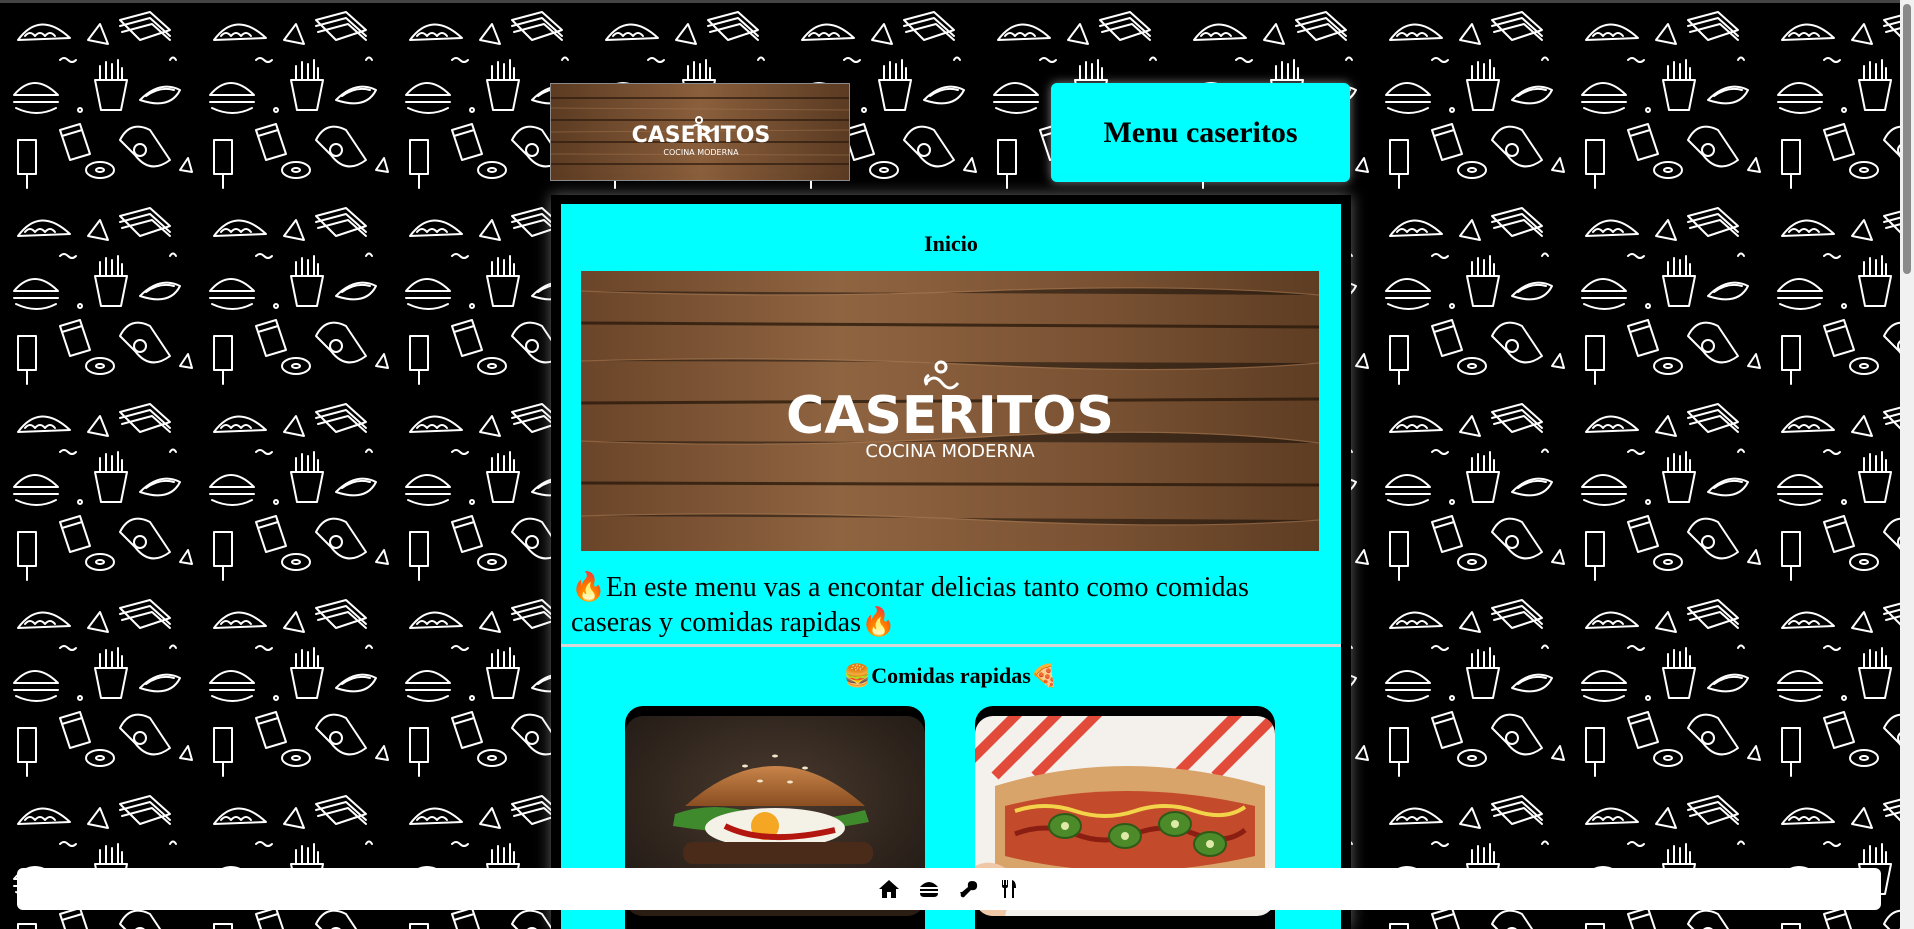 The image size is (1914, 929). What do you see at coordinates (951, 675) in the screenshot?
I see `comidas-rapidas-title: 🍔Comidas rapidas🍕` at bounding box center [951, 675].